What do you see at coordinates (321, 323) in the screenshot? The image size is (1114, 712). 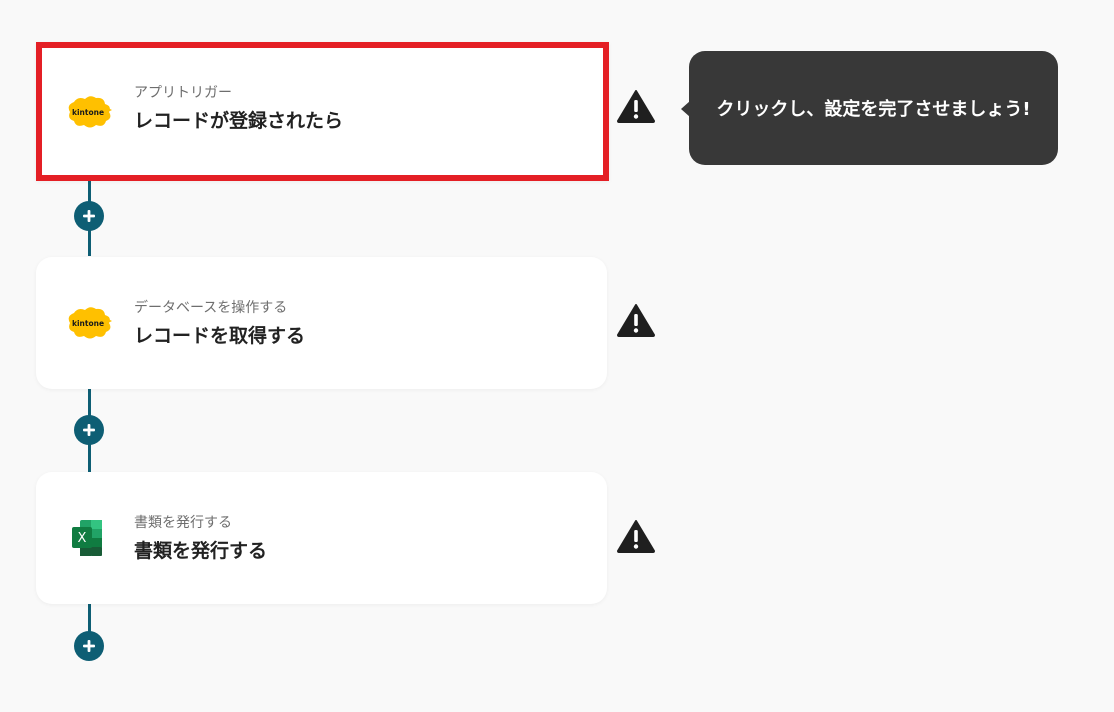 I see `flow-step-get-record: kintone データベースを操作する レコードを取得する` at bounding box center [321, 323].